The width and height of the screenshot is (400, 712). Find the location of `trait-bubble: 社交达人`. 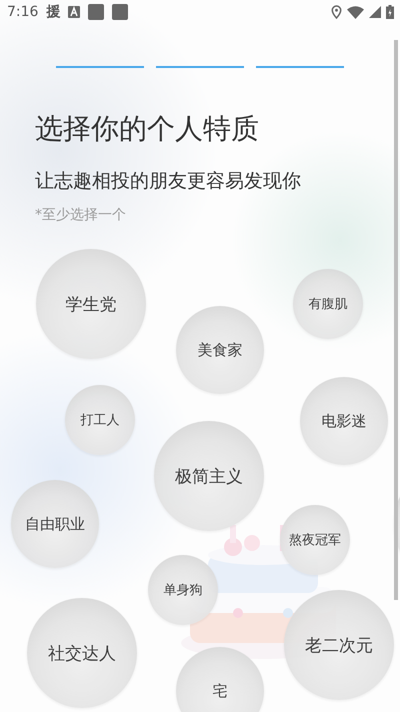

trait-bubble: 社交达人 is located at coordinates (82, 653).